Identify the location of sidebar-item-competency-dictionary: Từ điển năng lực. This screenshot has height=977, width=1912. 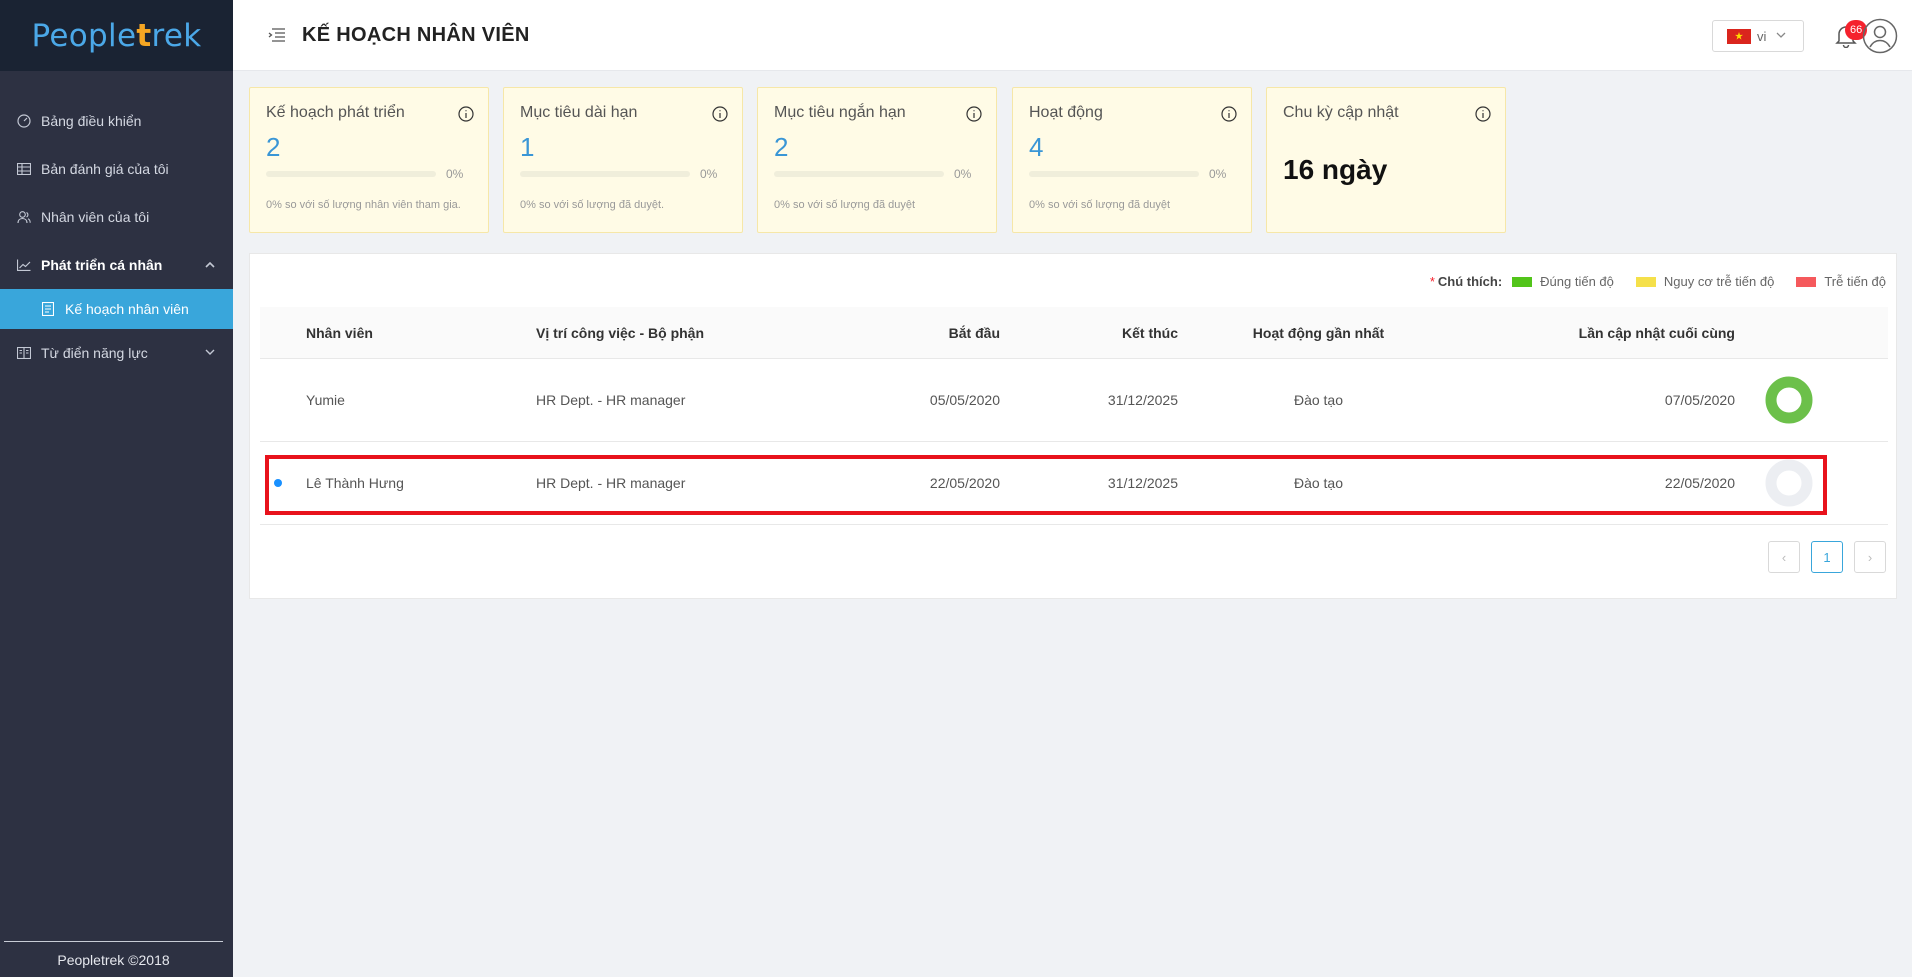
(116, 353).